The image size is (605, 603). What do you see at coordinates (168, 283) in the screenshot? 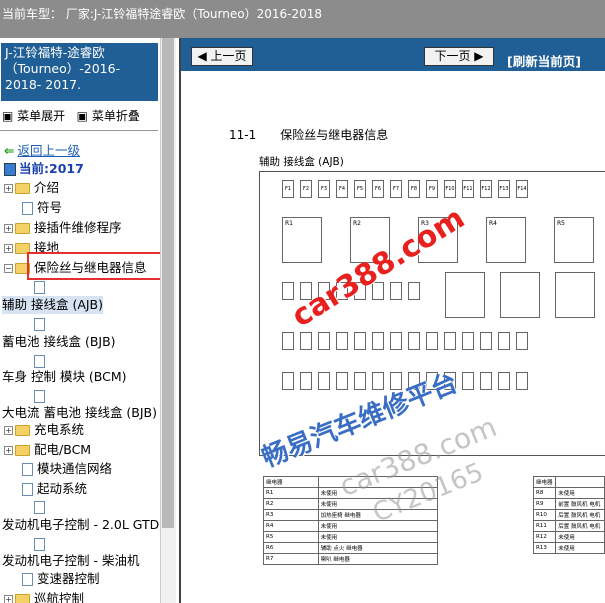
I see `scrollbar-thumb` at bounding box center [168, 283].